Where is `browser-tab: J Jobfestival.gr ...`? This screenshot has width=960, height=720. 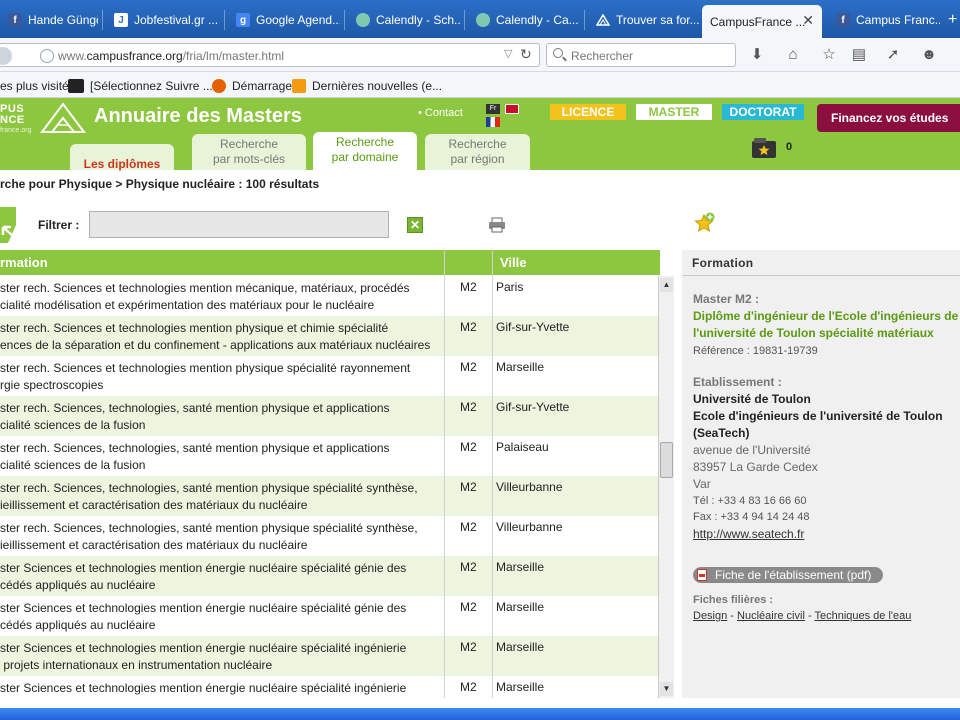
browser-tab: J Jobfestival.gr ... is located at coordinates (163, 20).